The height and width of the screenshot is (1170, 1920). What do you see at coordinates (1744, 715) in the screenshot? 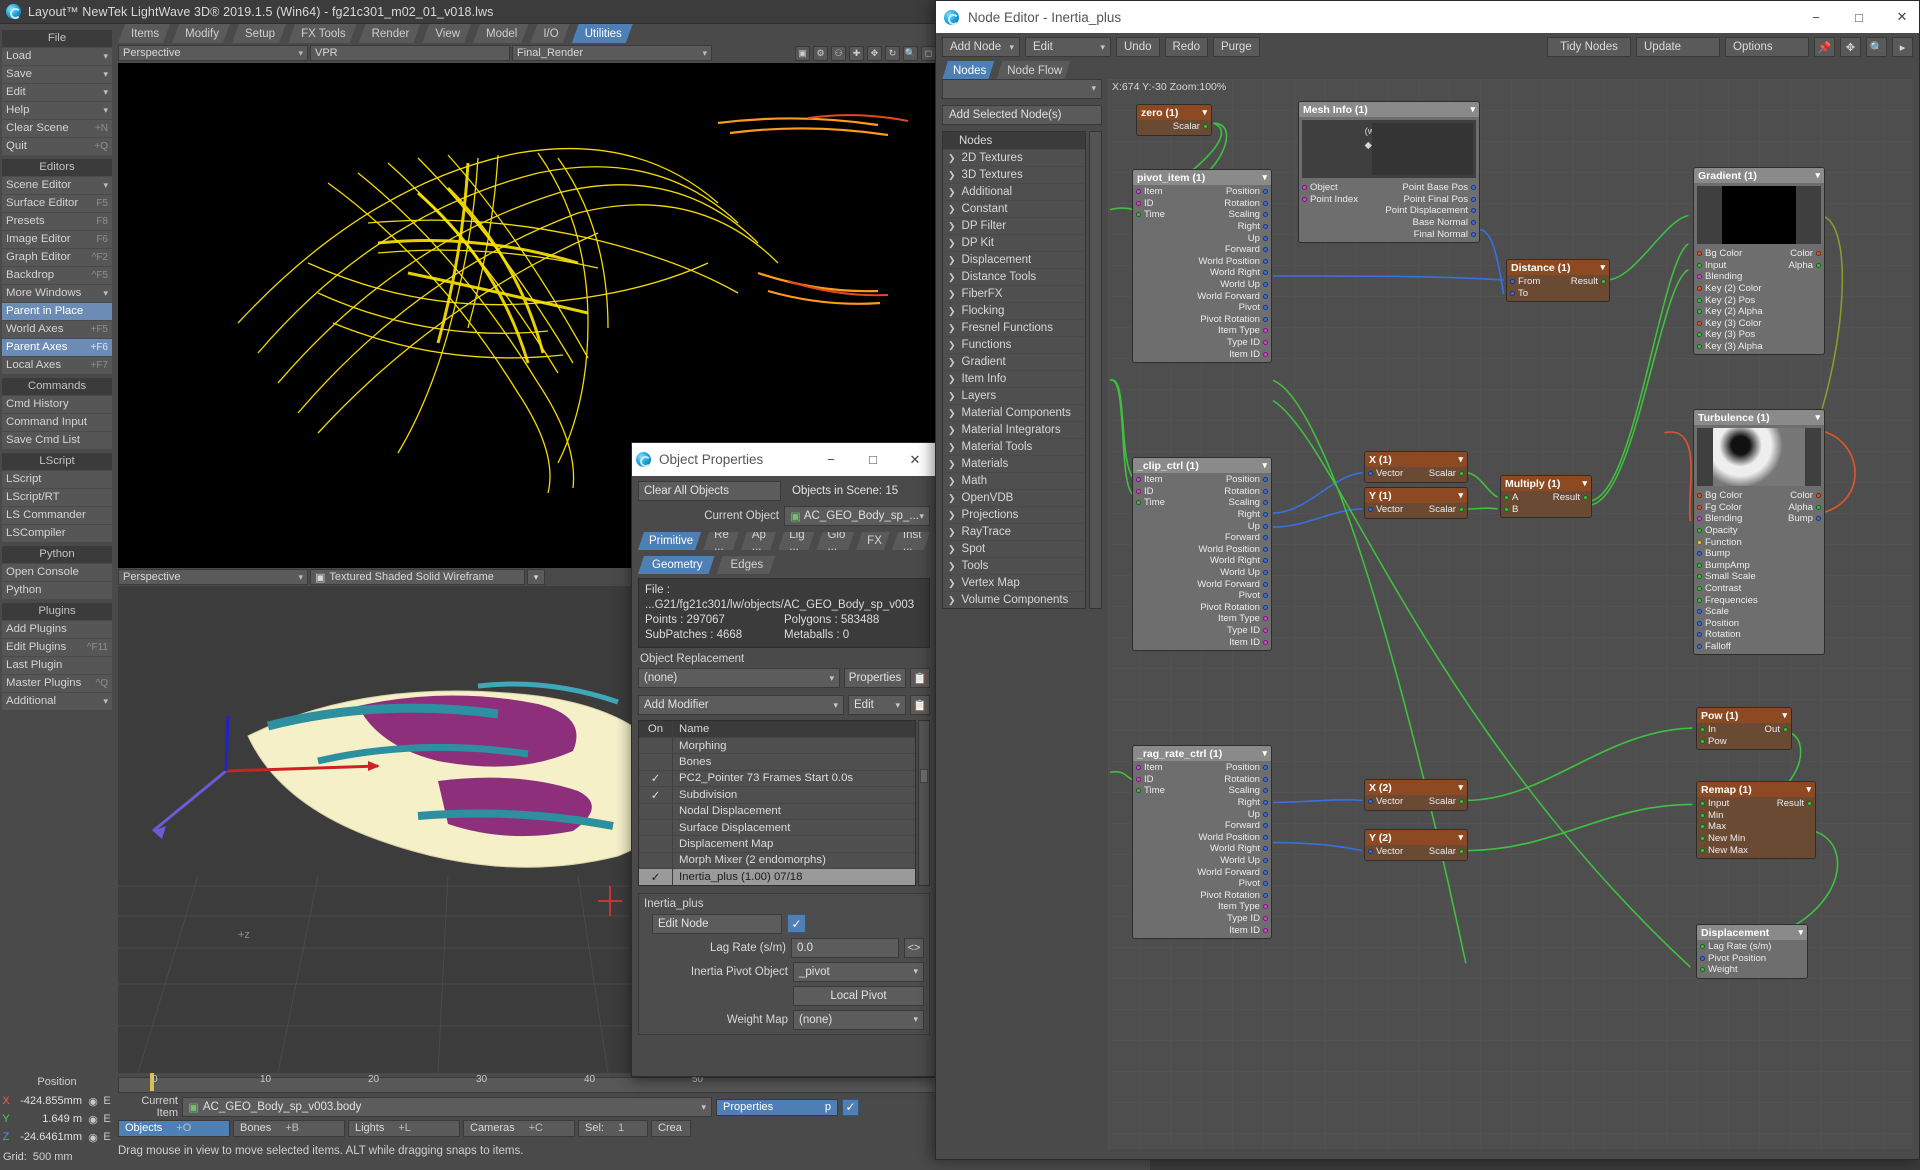
I see `node-header: Pow (1) ▾` at bounding box center [1744, 715].